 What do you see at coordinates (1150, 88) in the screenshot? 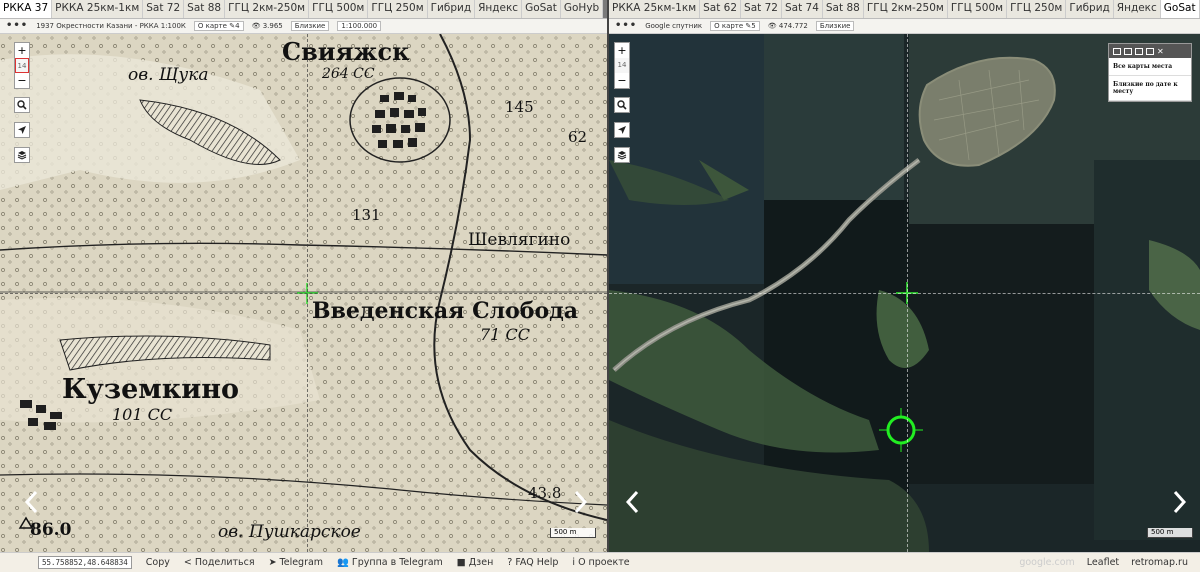
I see `nearby-by-date-link: Близкие по дате к месту` at bounding box center [1150, 88].